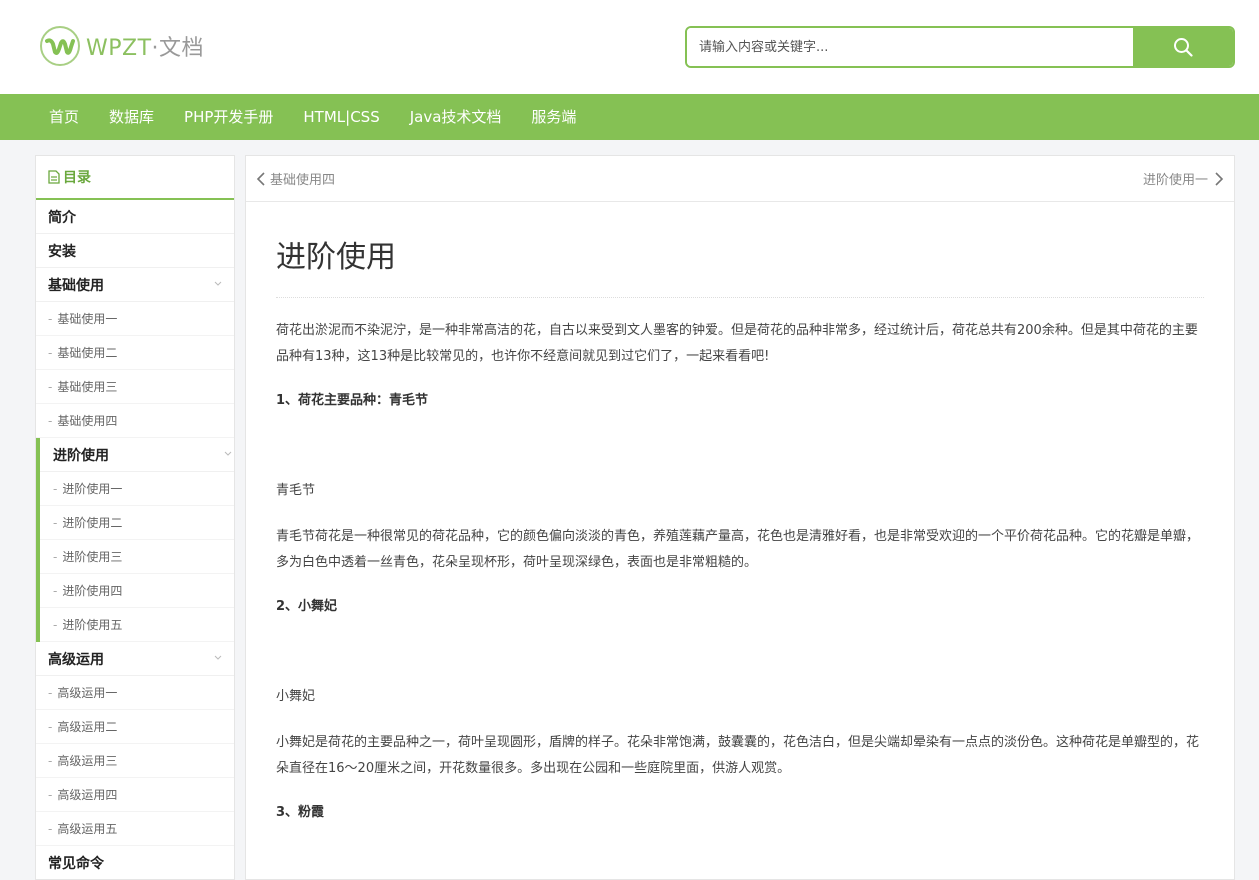 The height and width of the screenshot is (880, 1259). Describe the element at coordinates (54, 177) in the screenshot. I see `document-icon` at that location.